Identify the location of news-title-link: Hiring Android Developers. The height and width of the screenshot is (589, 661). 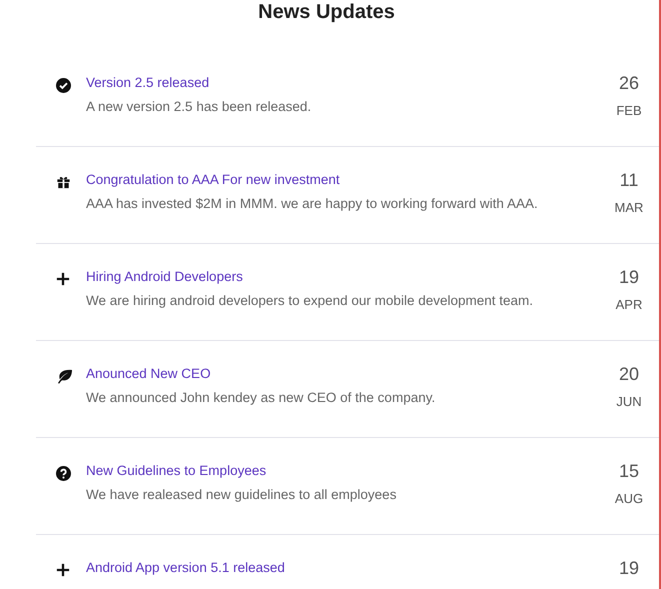
(164, 277).